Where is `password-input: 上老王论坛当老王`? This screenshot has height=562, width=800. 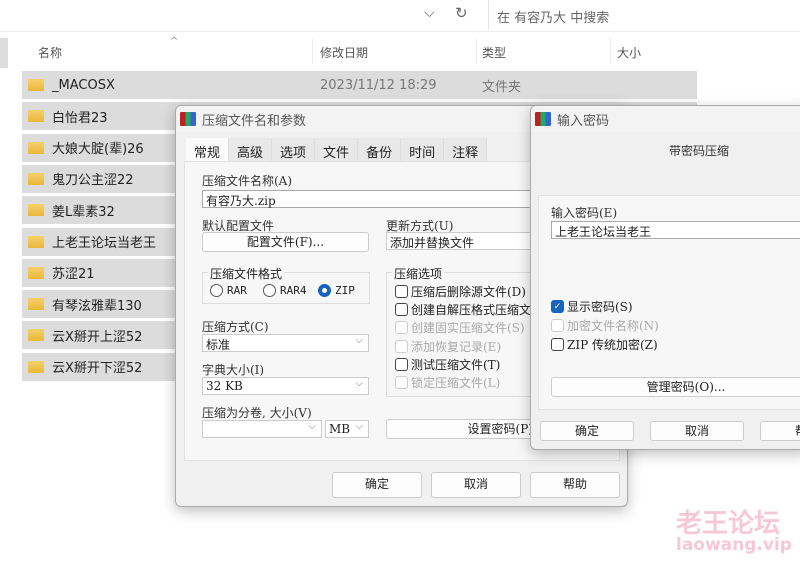 password-input: 上老王论坛当老王 is located at coordinates (675, 230).